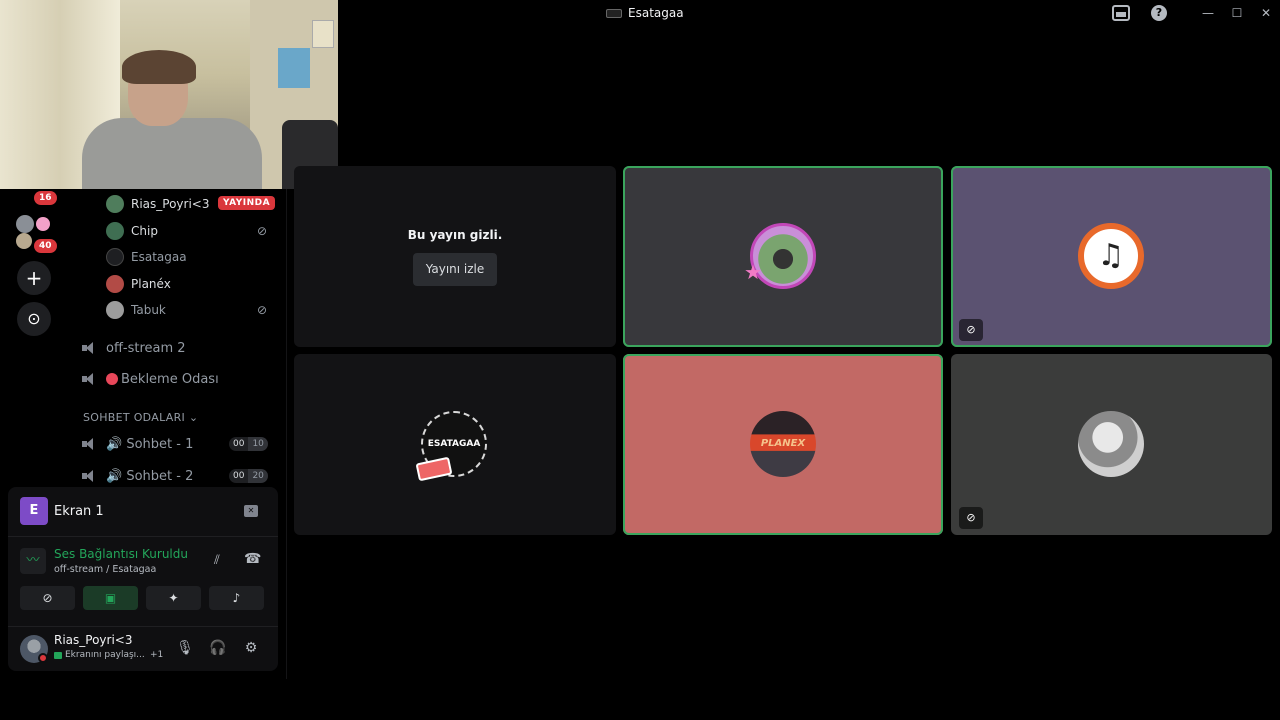 Image resolution: width=1280 pixels, height=720 pixels. What do you see at coordinates (258, 476) in the screenshot?
I see `user-count-limit: 20` at bounding box center [258, 476].